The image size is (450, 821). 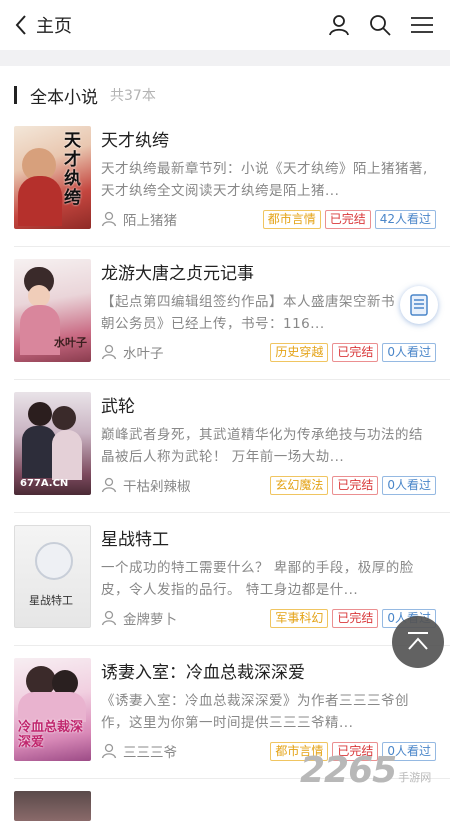 I want to click on back-to-top-button, so click(x=418, y=642).